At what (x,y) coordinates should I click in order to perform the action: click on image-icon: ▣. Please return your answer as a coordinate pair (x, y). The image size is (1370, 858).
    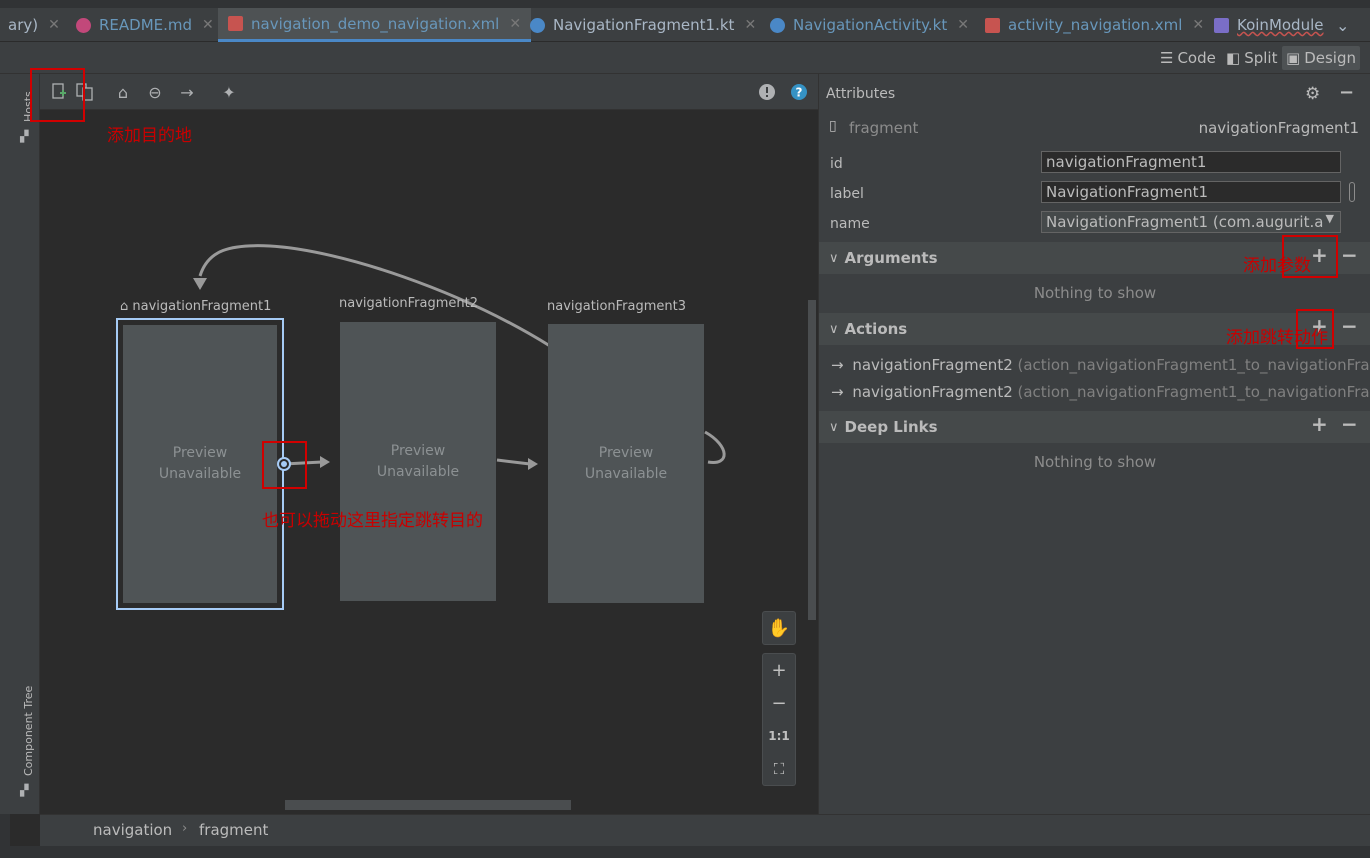
    Looking at the image, I should click on (1293, 58).